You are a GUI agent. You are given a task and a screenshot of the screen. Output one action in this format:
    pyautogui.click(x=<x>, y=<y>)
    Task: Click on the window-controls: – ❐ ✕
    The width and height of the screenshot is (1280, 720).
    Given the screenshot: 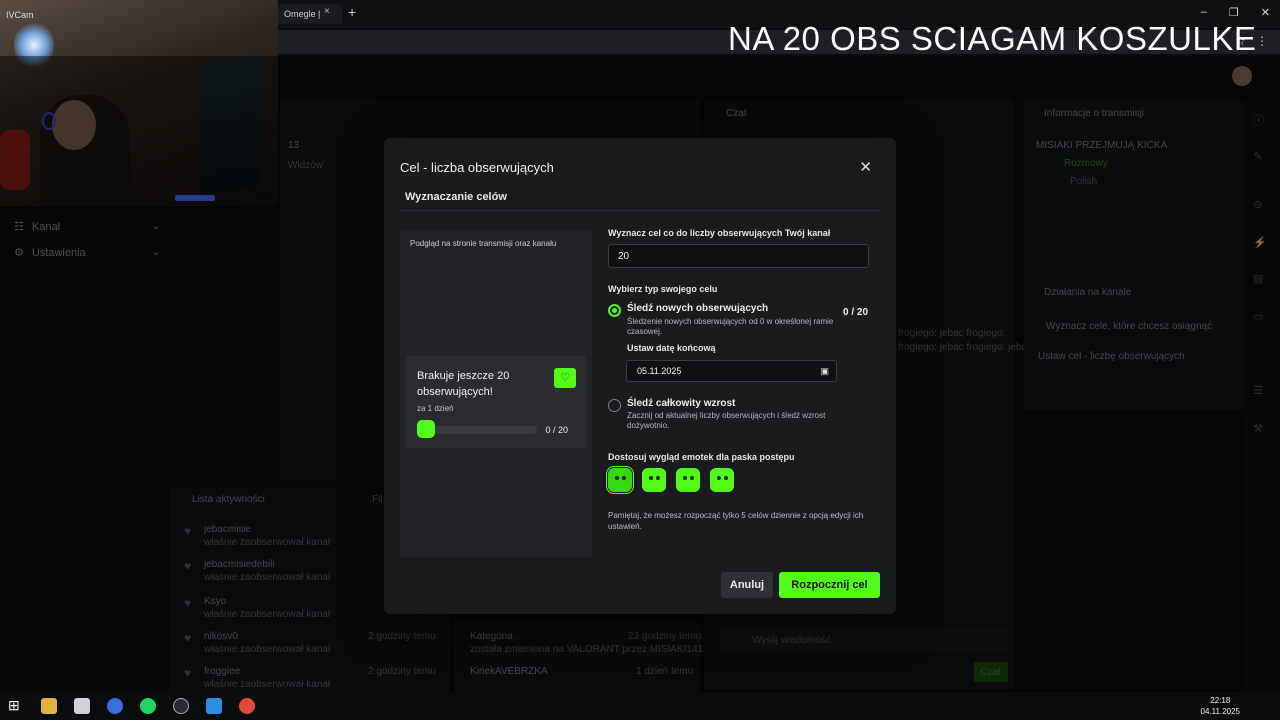 What is the action you would take?
    pyautogui.click(x=1235, y=12)
    